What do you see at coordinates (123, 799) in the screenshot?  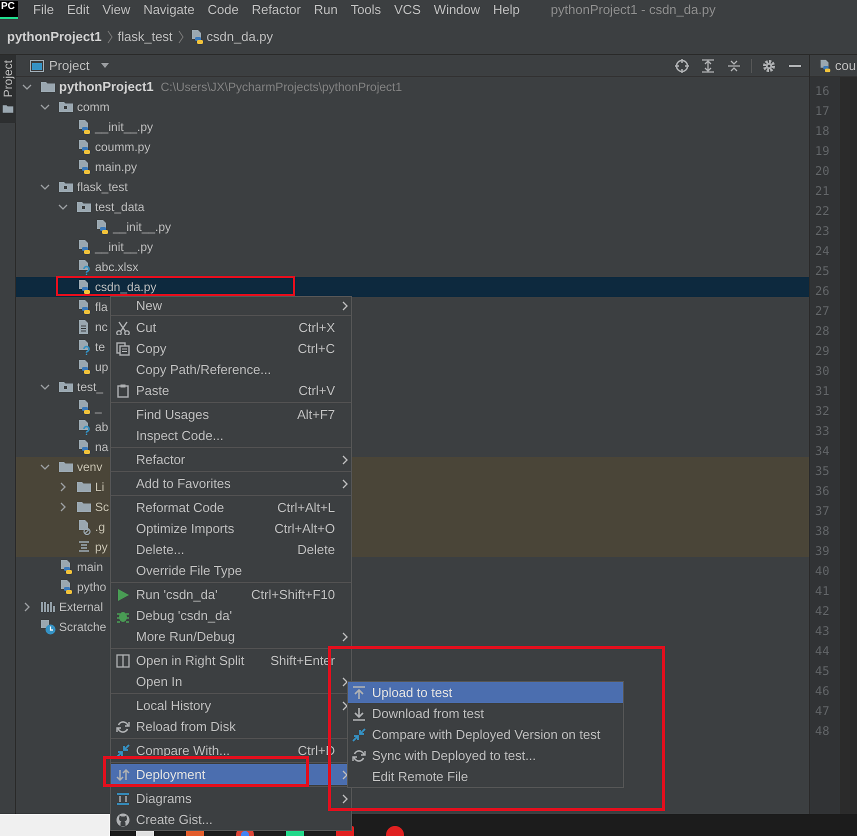 I see `diagram-icon` at bounding box center [123, 799].